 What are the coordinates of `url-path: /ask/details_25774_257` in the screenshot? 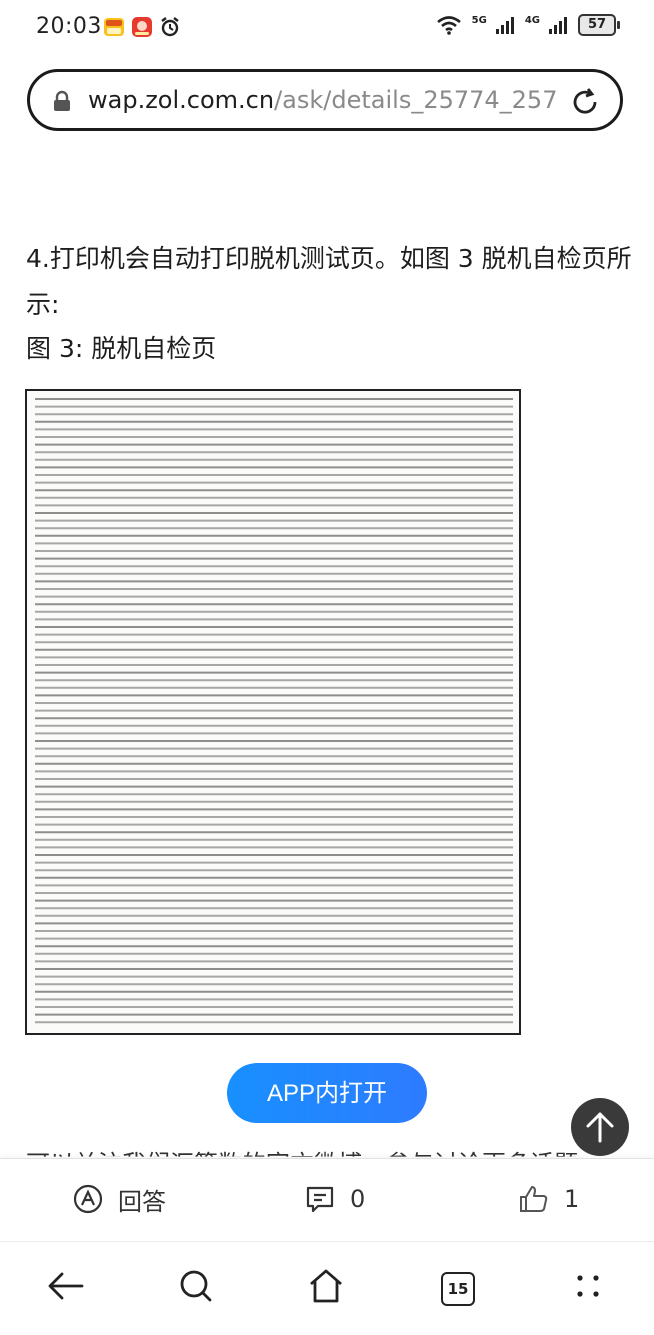 It's located at (416, 100).